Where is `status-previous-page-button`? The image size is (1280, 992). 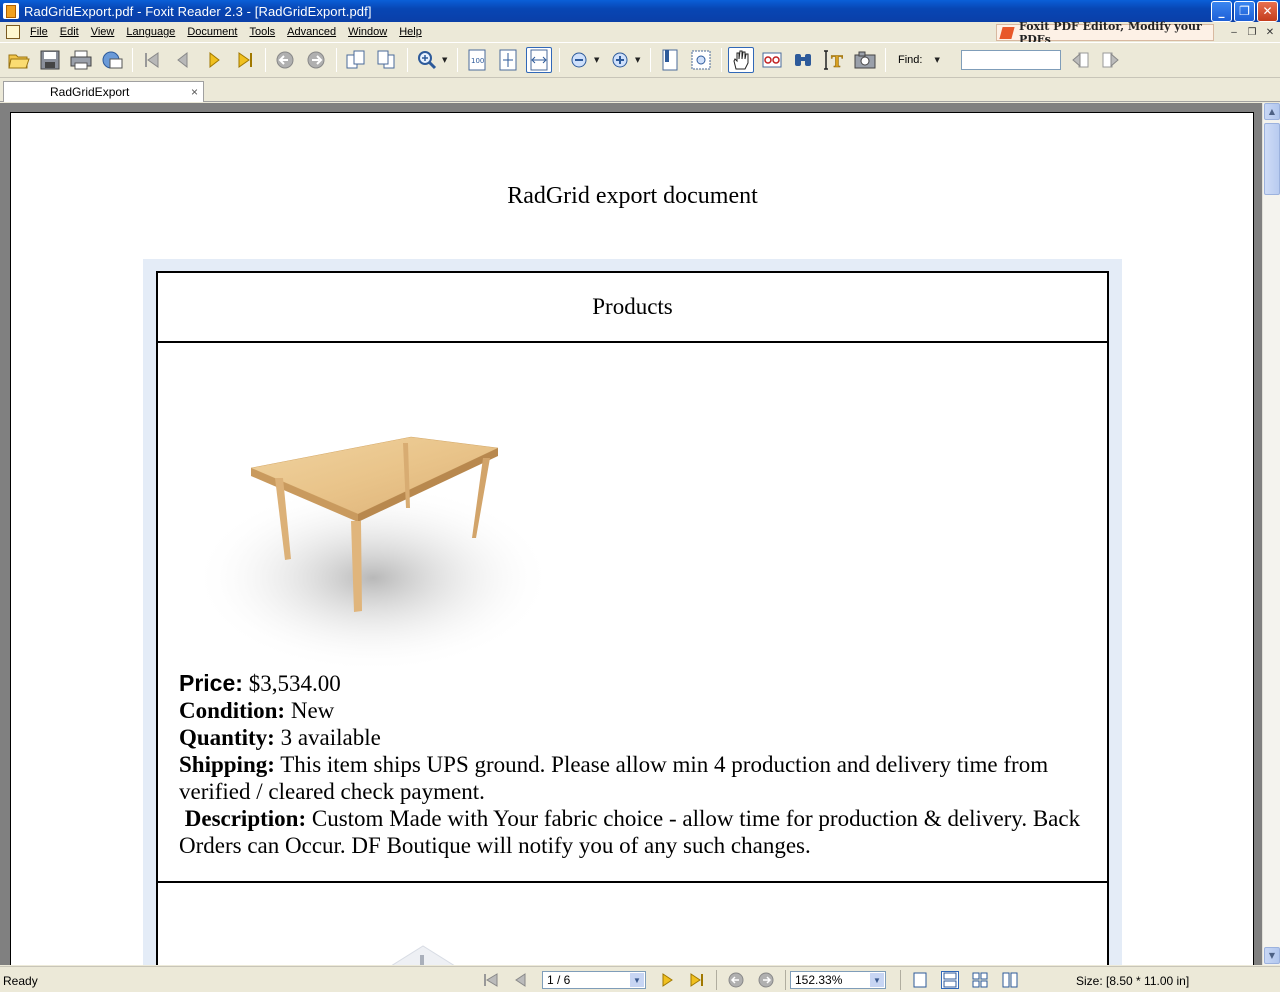 status-previous-page-button is located at coordinates (521, 980).